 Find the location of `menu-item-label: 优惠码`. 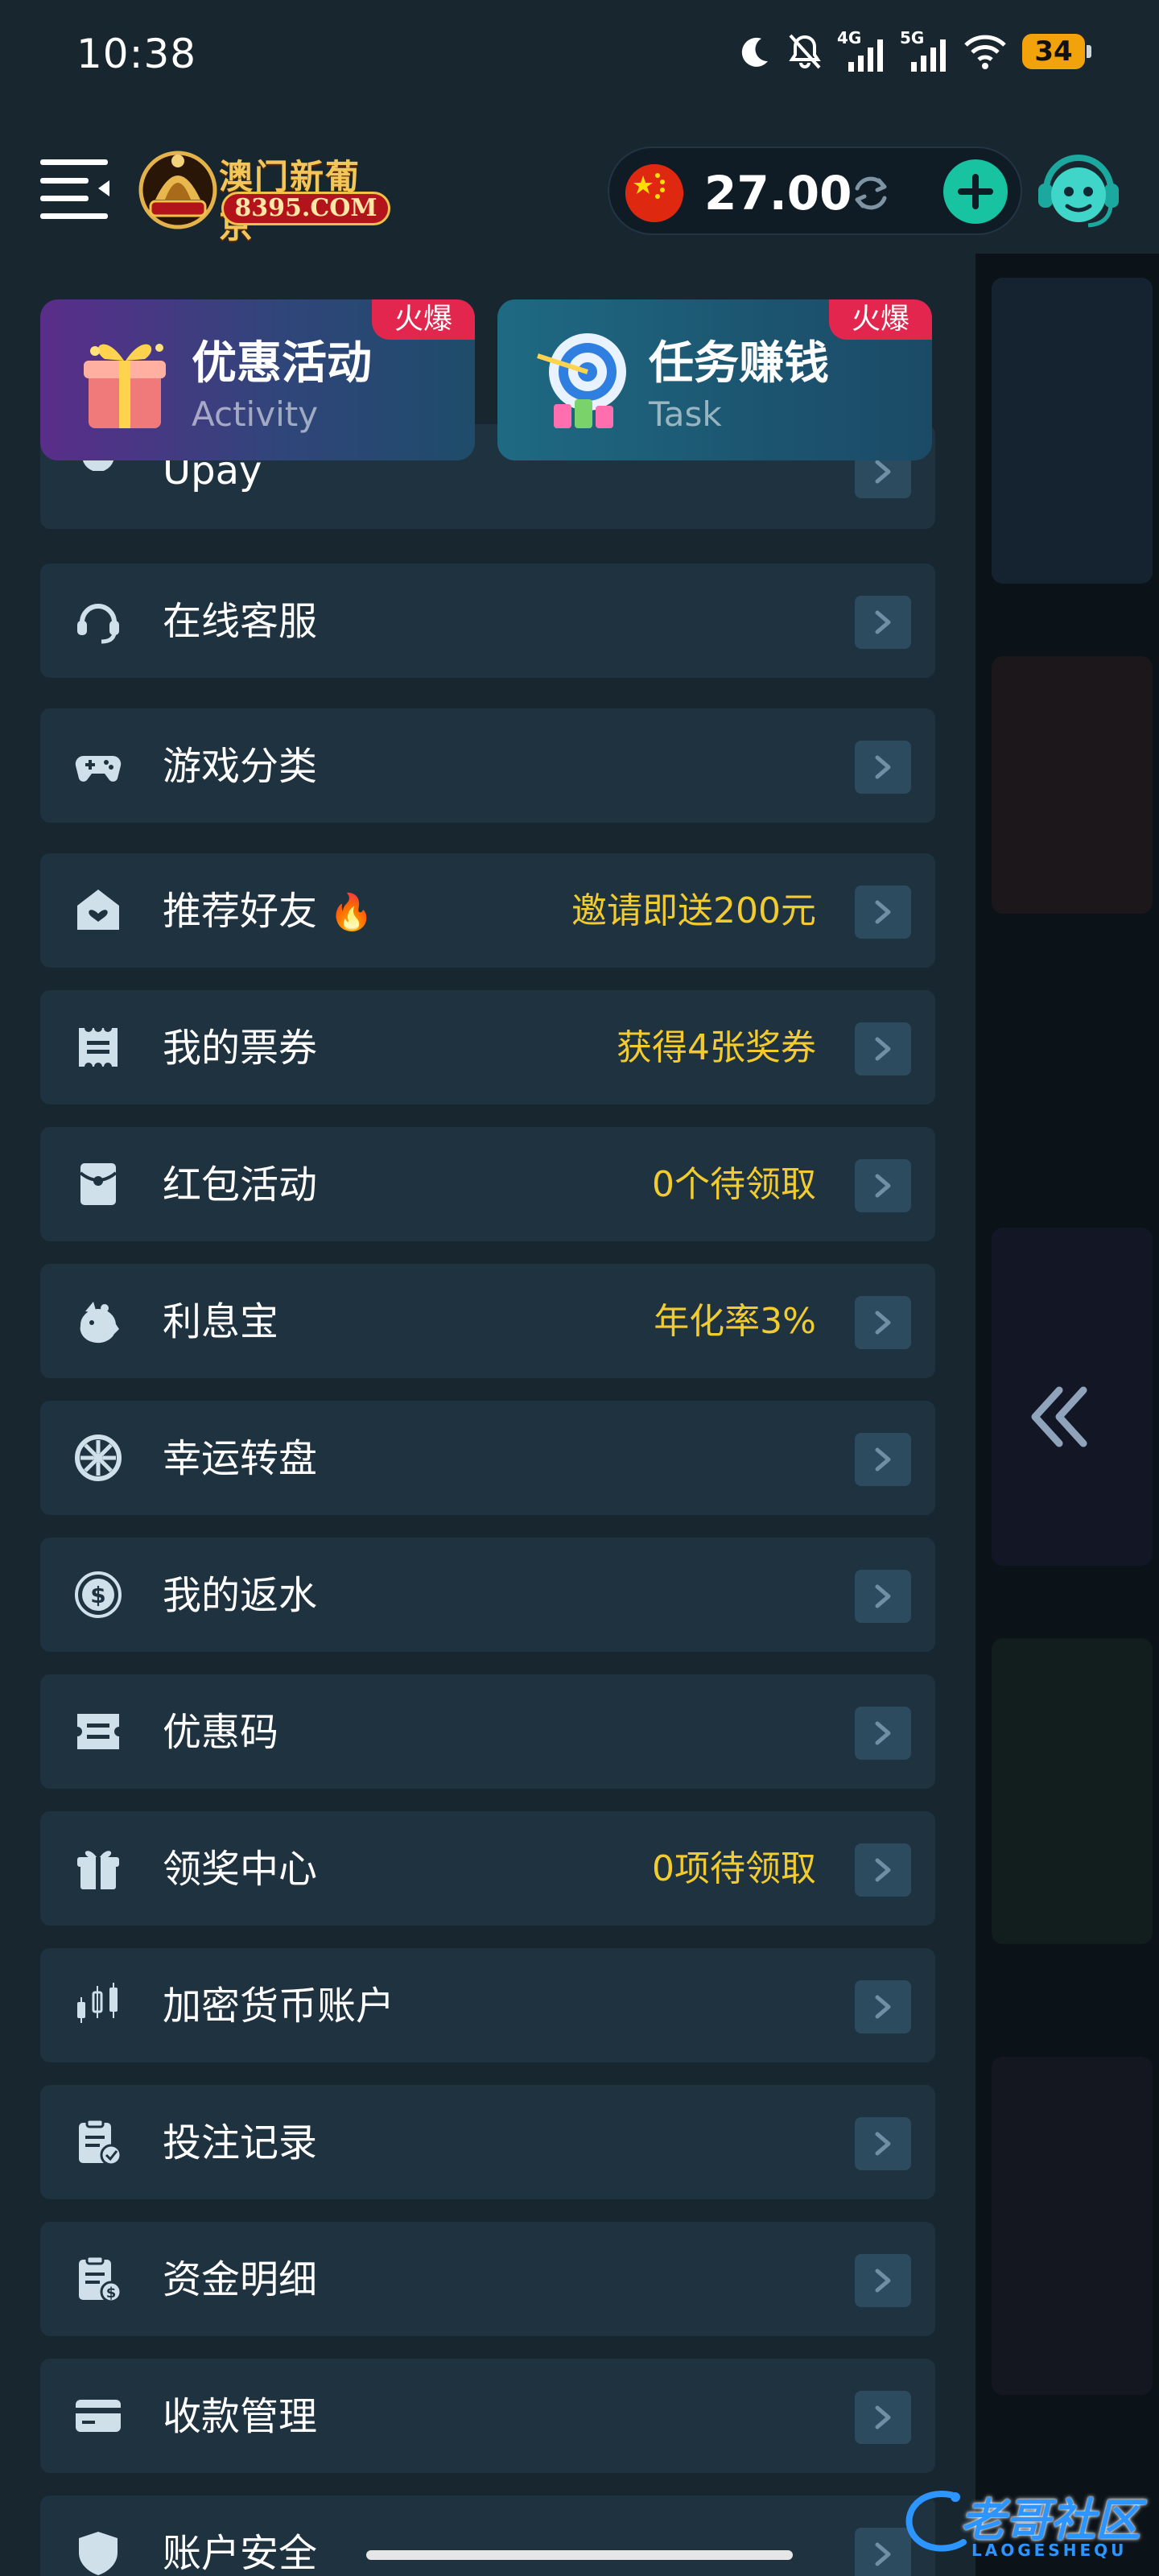

menu-item-label: 优惠码 is located at coordinates (221, 1732).